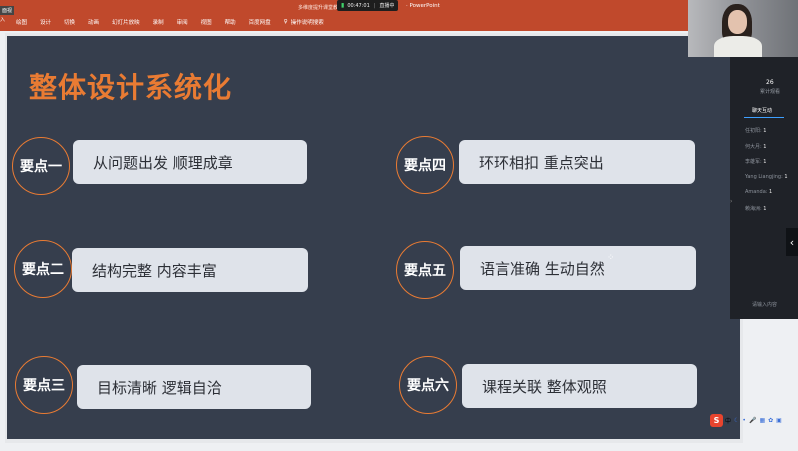 The width and height of the screenshot is (798, 451). What do you see at coordinates (318, 8) in the screenshot?
I see `window-title: 多维度提升课堂教` at bounding box center [318, 8].